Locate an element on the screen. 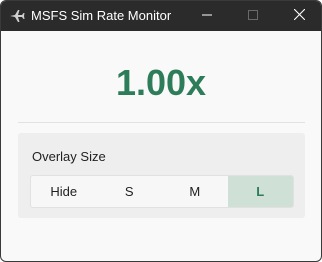 The image size is (322, 262). overlay-size-label: Overlay Size is located at coordinates (69, 156).